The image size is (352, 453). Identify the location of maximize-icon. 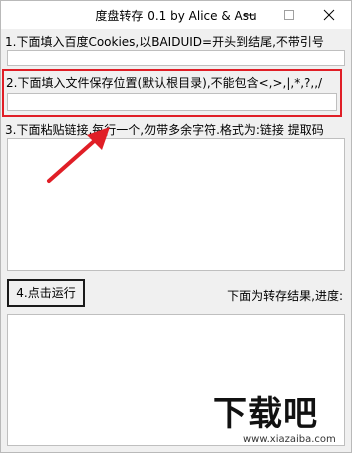
(289, 15).